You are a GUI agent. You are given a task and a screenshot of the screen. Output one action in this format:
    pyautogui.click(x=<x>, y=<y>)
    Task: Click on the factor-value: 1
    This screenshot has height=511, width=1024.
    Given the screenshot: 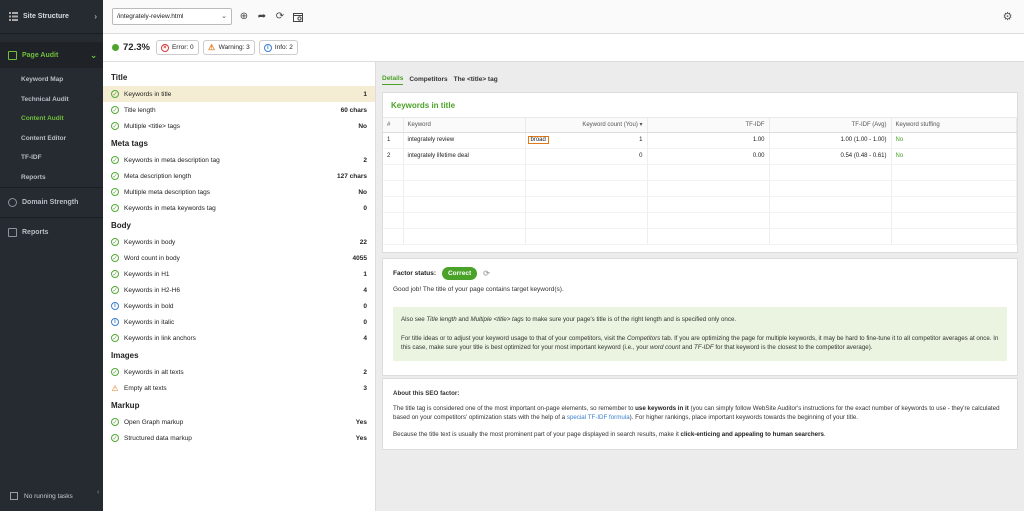 What is the action you would take?
    pyautogui.click(x=365, y=274)
    